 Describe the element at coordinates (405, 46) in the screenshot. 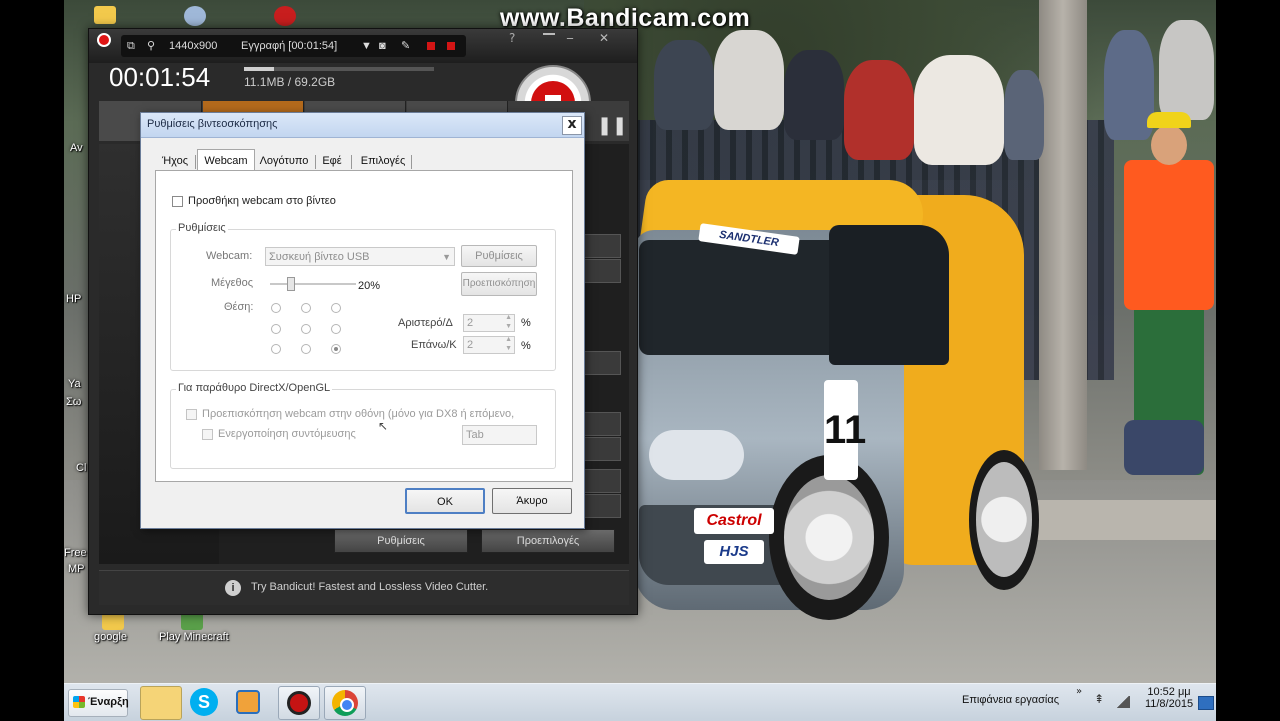

I see `pencil-icon: ✎` at that location.